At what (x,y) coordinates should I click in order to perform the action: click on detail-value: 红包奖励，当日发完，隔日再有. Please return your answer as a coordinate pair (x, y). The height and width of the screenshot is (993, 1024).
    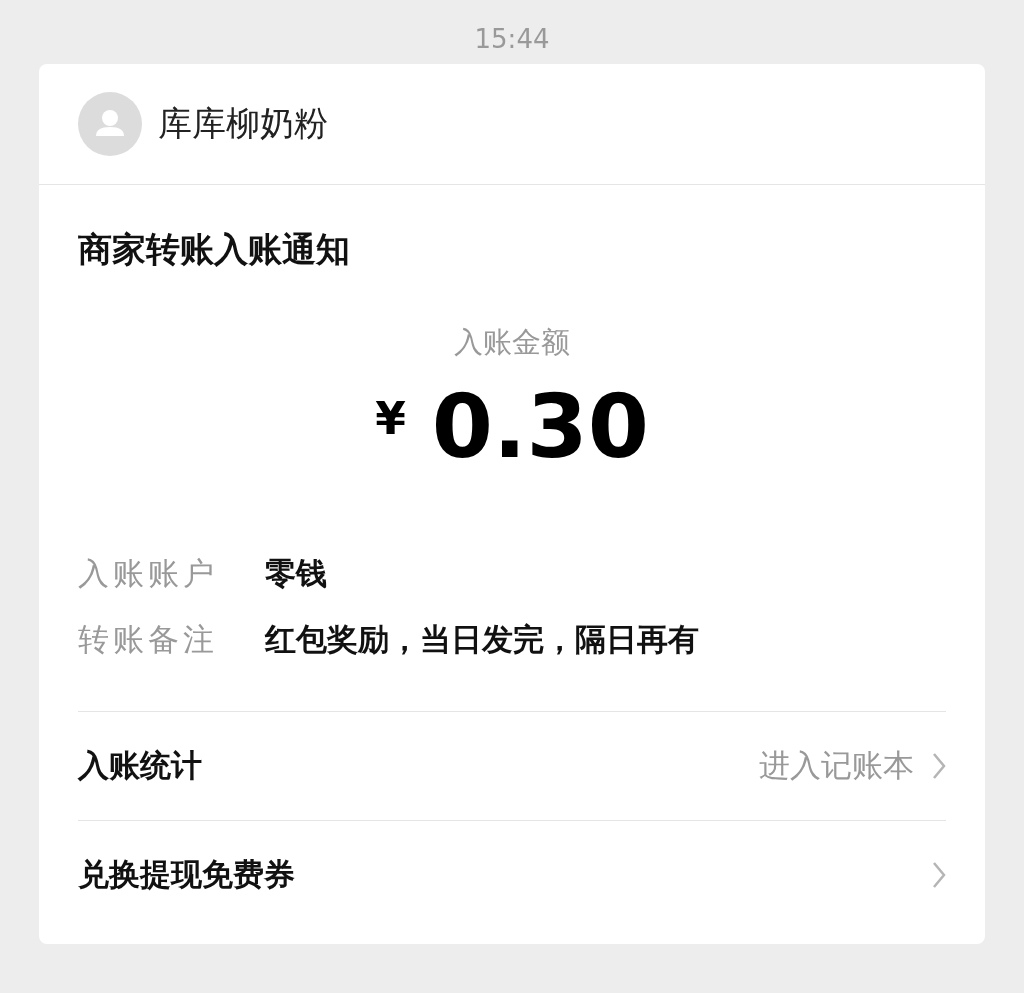
    Looking at the image, I should click on (482, 640).